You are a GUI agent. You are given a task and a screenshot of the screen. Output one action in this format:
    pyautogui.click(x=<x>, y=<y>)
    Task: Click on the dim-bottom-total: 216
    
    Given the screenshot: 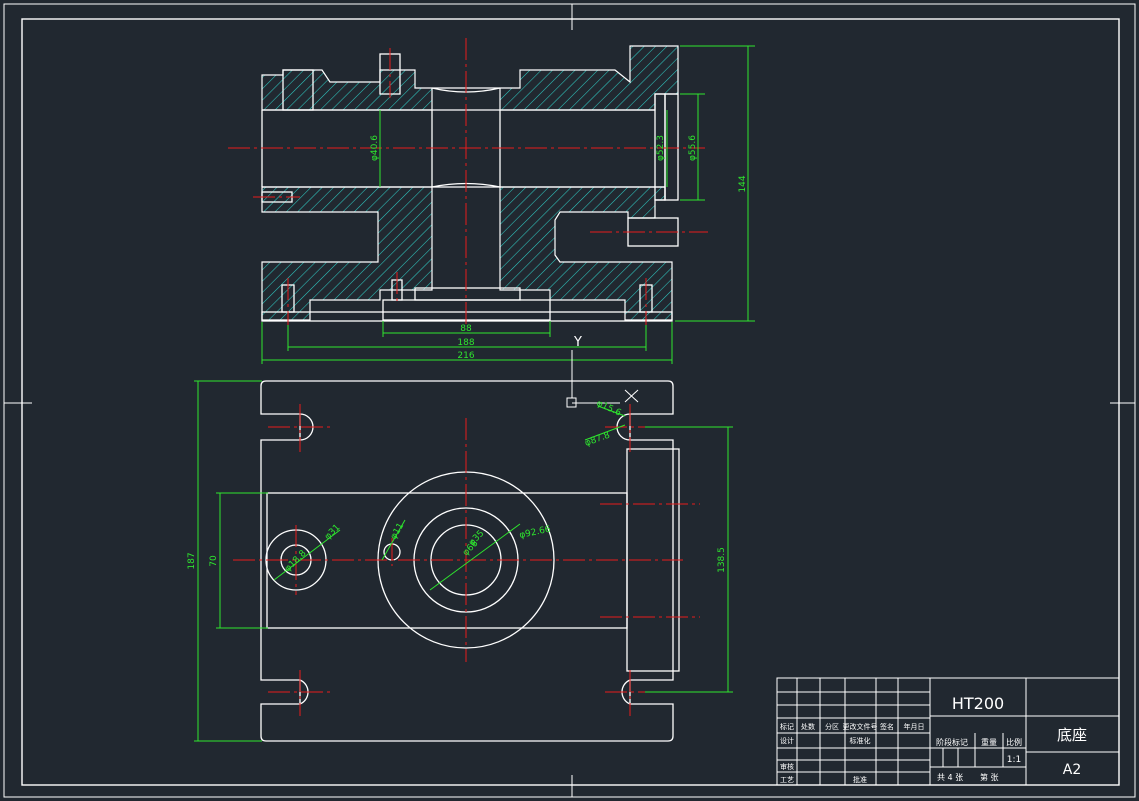 What is the action you would take?
    pyautogui.click(x=465, y=356)
    